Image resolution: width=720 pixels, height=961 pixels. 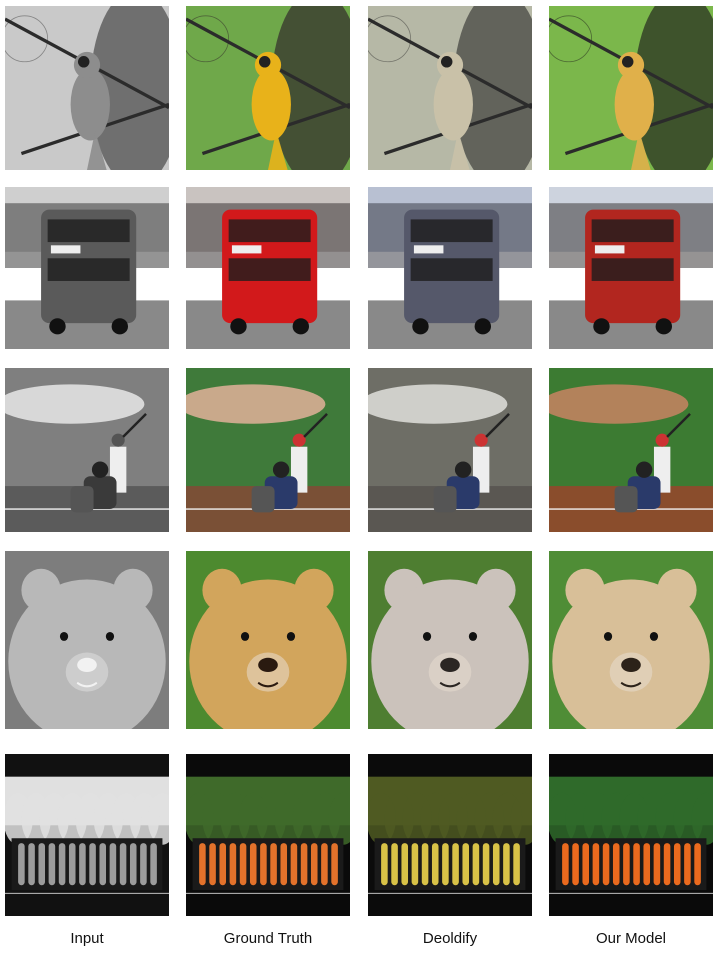 I want to click on image-carrots-at-market-deoldify, so click(x=450, y=835).